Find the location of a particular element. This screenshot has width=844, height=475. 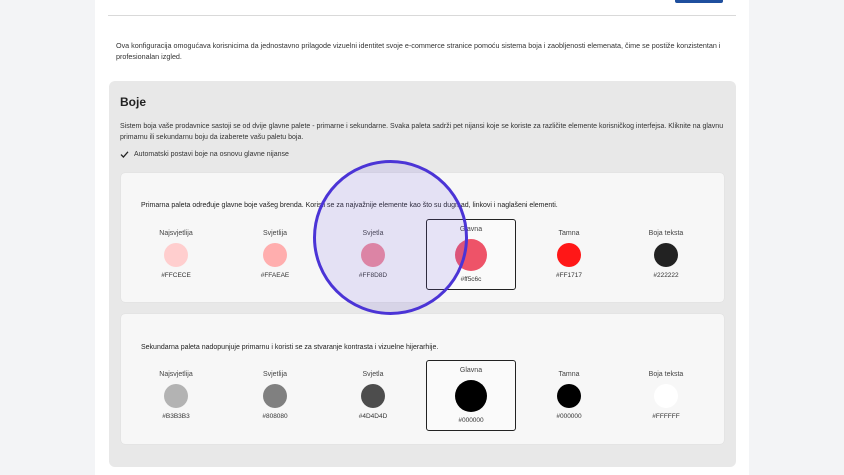

swatch-hex: #FFFFFF is located at coordinates (666, 416).